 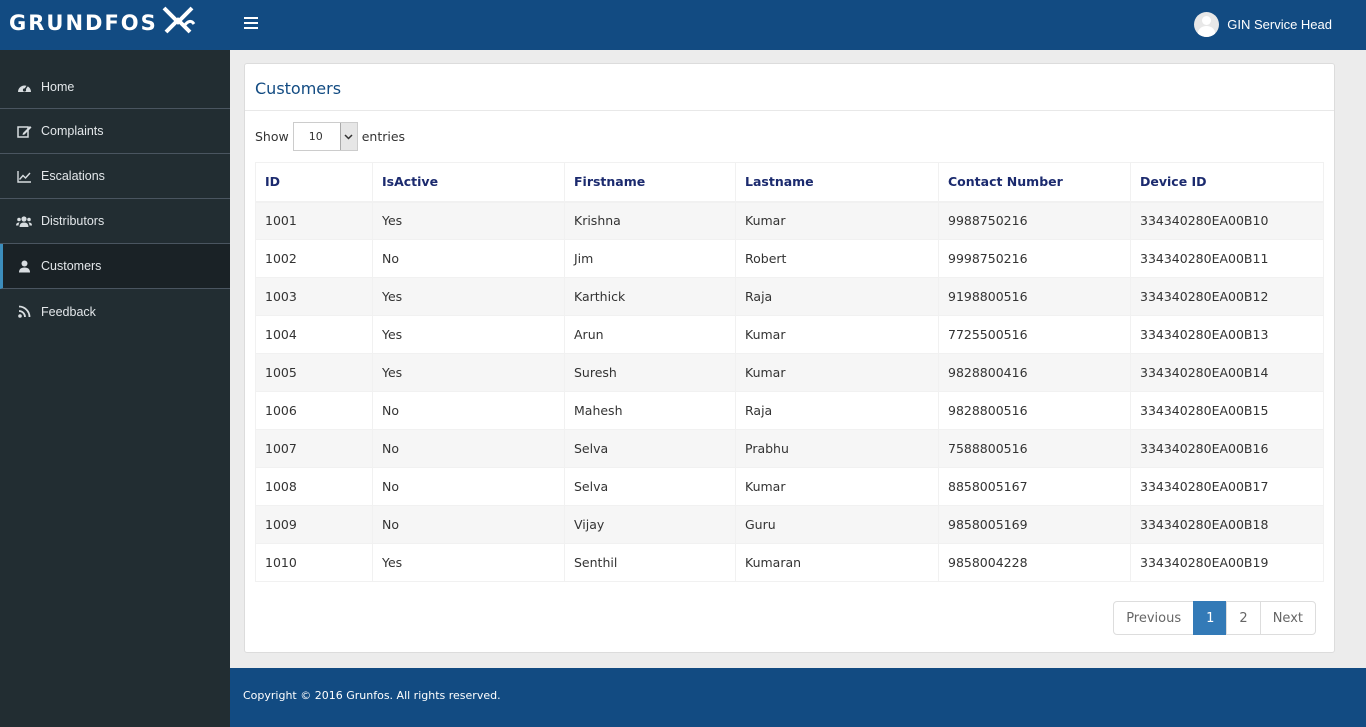 What do you see at coordinates (650, 524) in the screenshot?
I see `table-cell: Vijay` at bounding box center [650, 524].